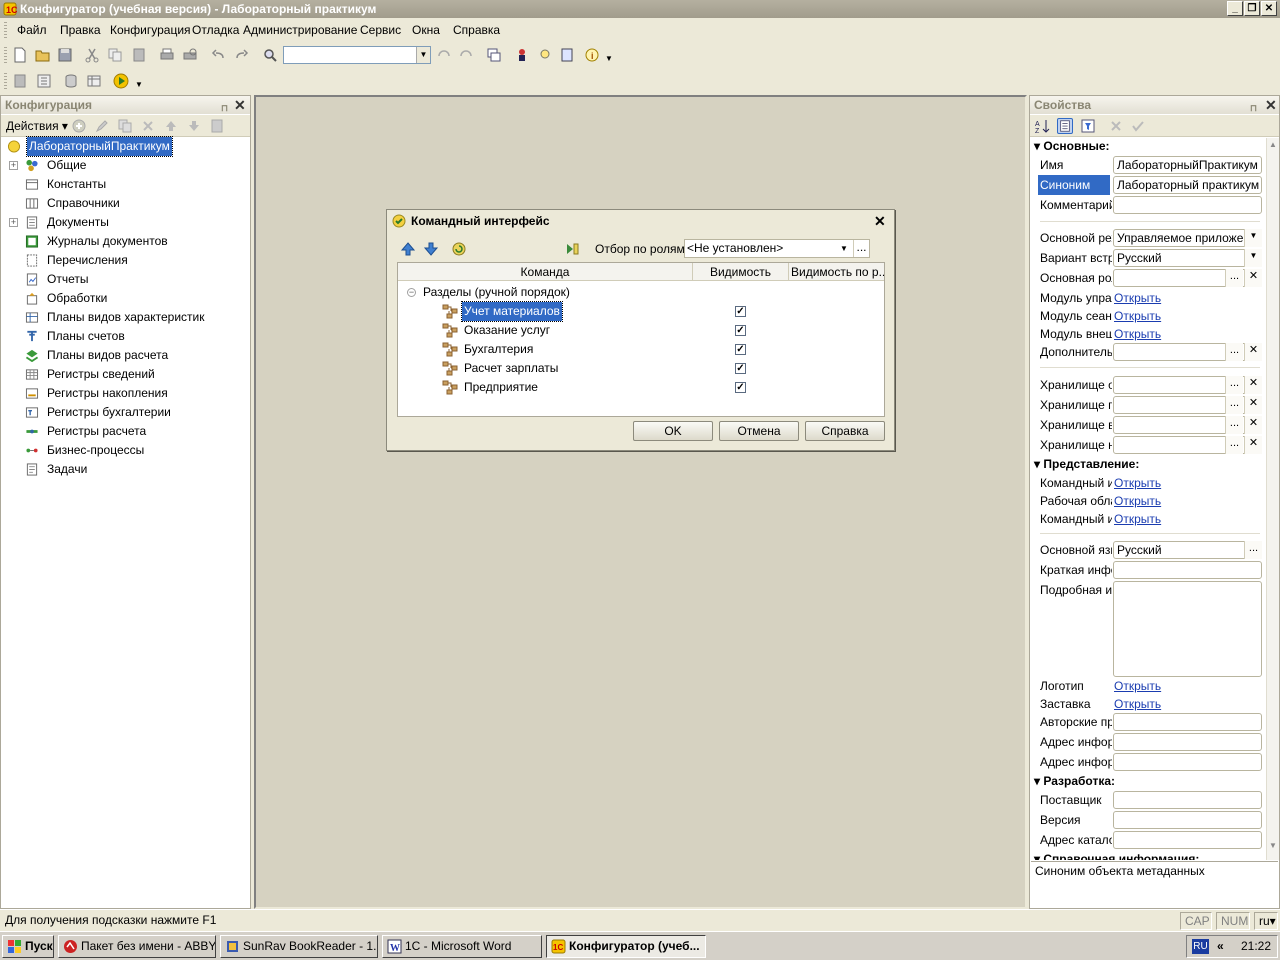 This screenshot has width=1280, height=960. What do you see at coordinates (641, 349) in the screenshot?
I see `command-row: Бухгалтерия ✓` at bounding box center [641, 349].